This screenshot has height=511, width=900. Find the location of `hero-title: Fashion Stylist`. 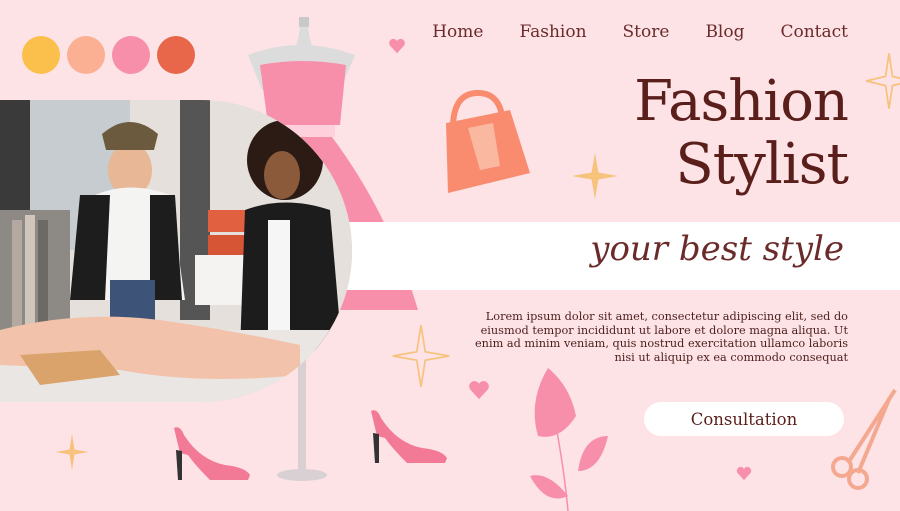

hero-title: Fashion Stylist is located at coordinates (741, 133).